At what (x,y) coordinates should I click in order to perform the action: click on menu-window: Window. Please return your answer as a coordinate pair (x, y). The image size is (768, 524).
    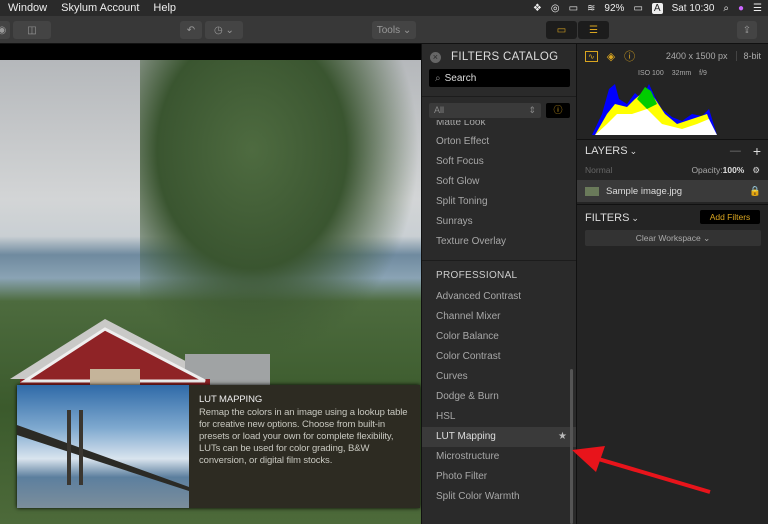
    Looking at the image, I should click on (27, 8).